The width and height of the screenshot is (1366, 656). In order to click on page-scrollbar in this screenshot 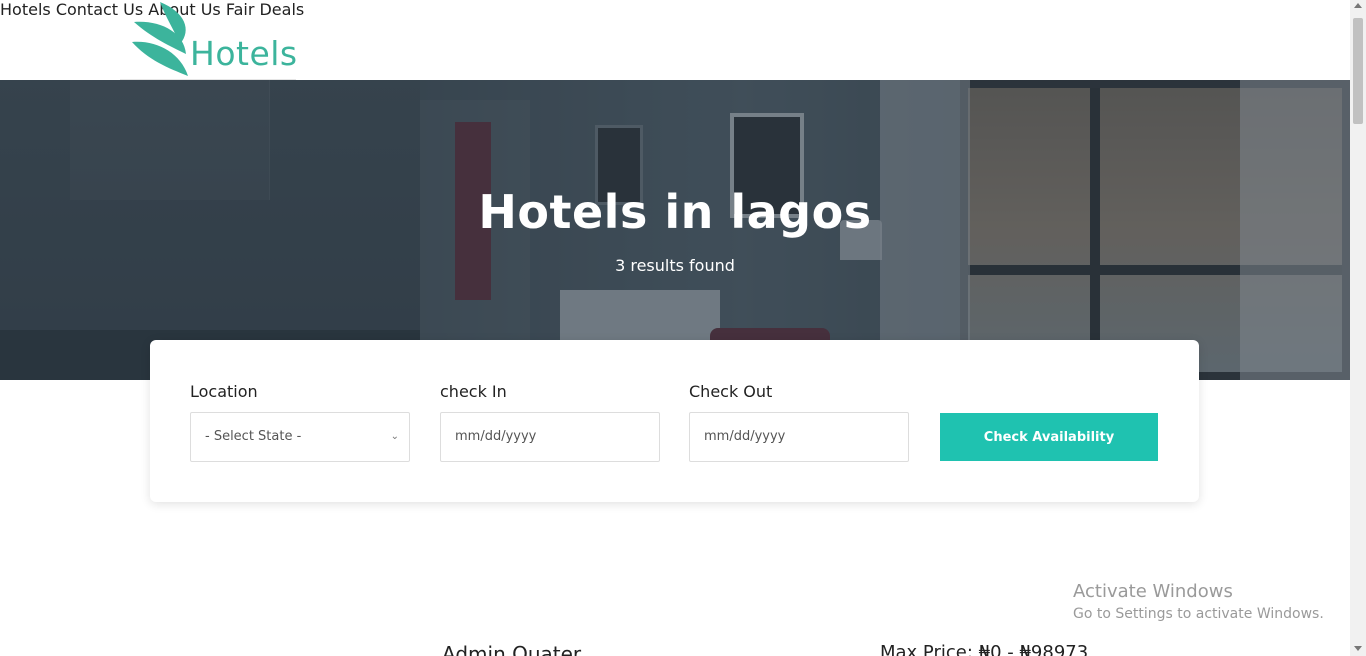, I will do `click(1358, 328)`.